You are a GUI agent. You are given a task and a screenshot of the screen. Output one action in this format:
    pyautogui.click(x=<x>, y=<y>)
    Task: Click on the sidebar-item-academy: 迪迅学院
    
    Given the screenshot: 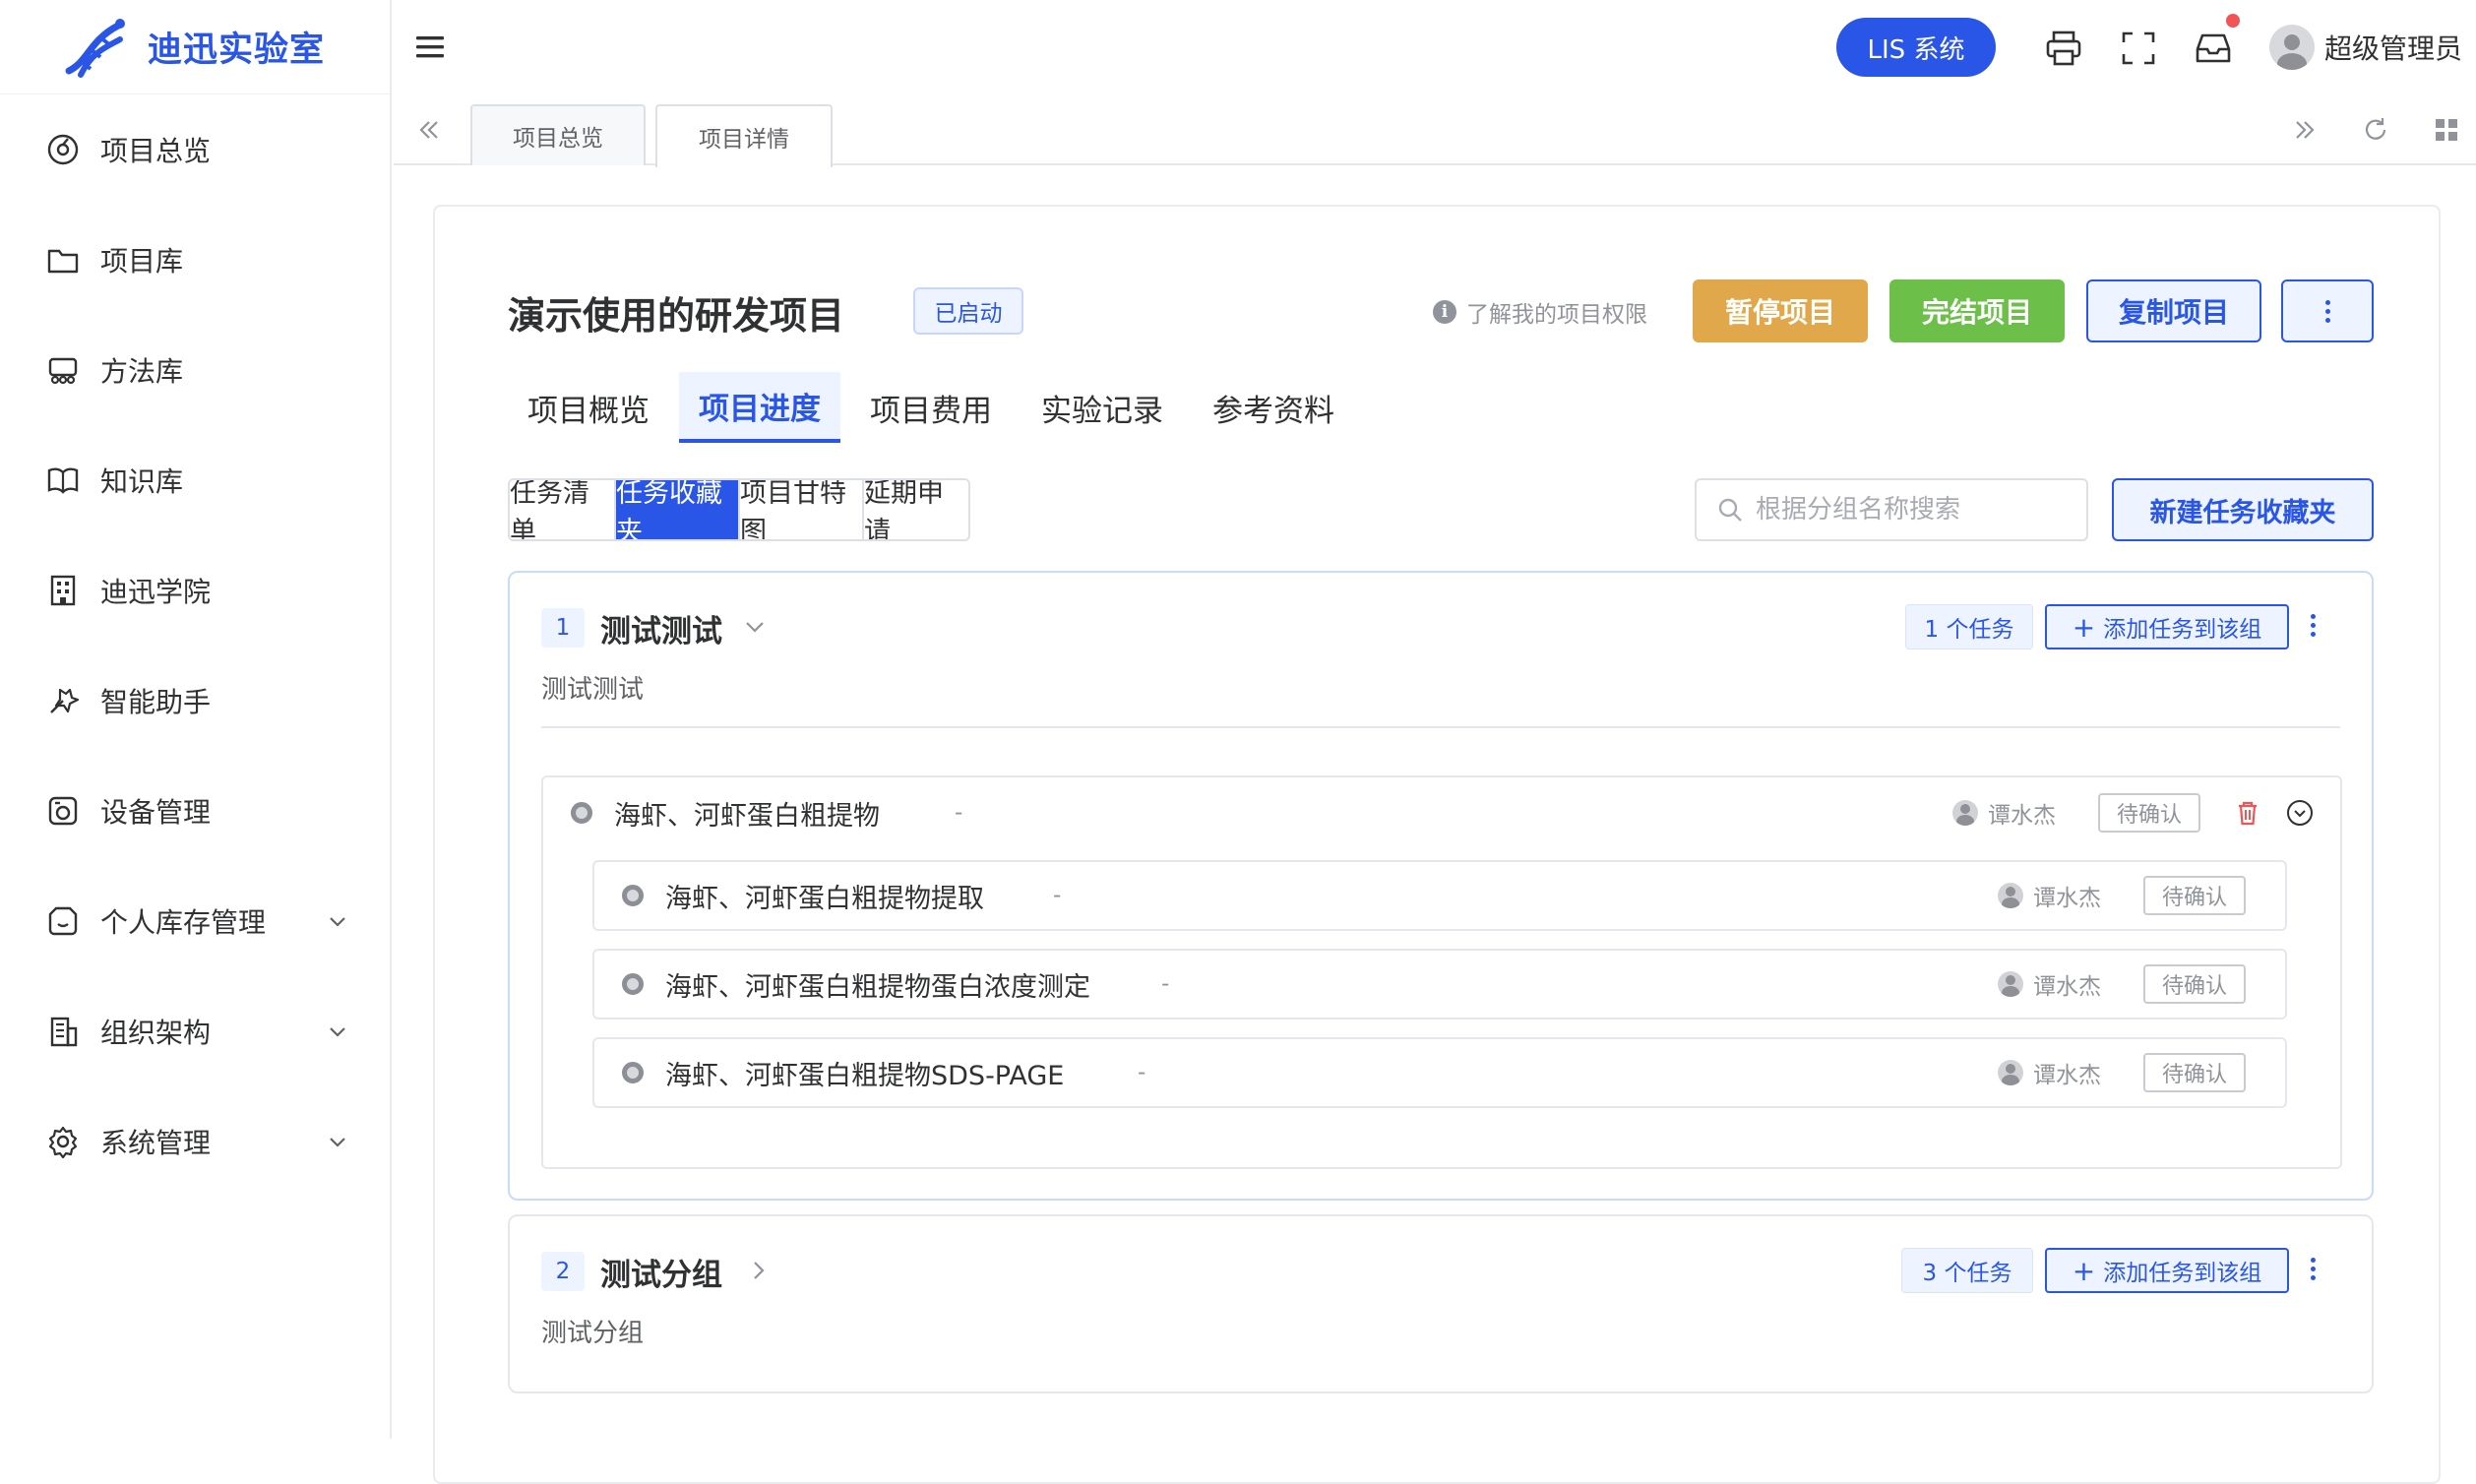 What is the action you would take?
    pyautogui.click(x=195, y=590)
    